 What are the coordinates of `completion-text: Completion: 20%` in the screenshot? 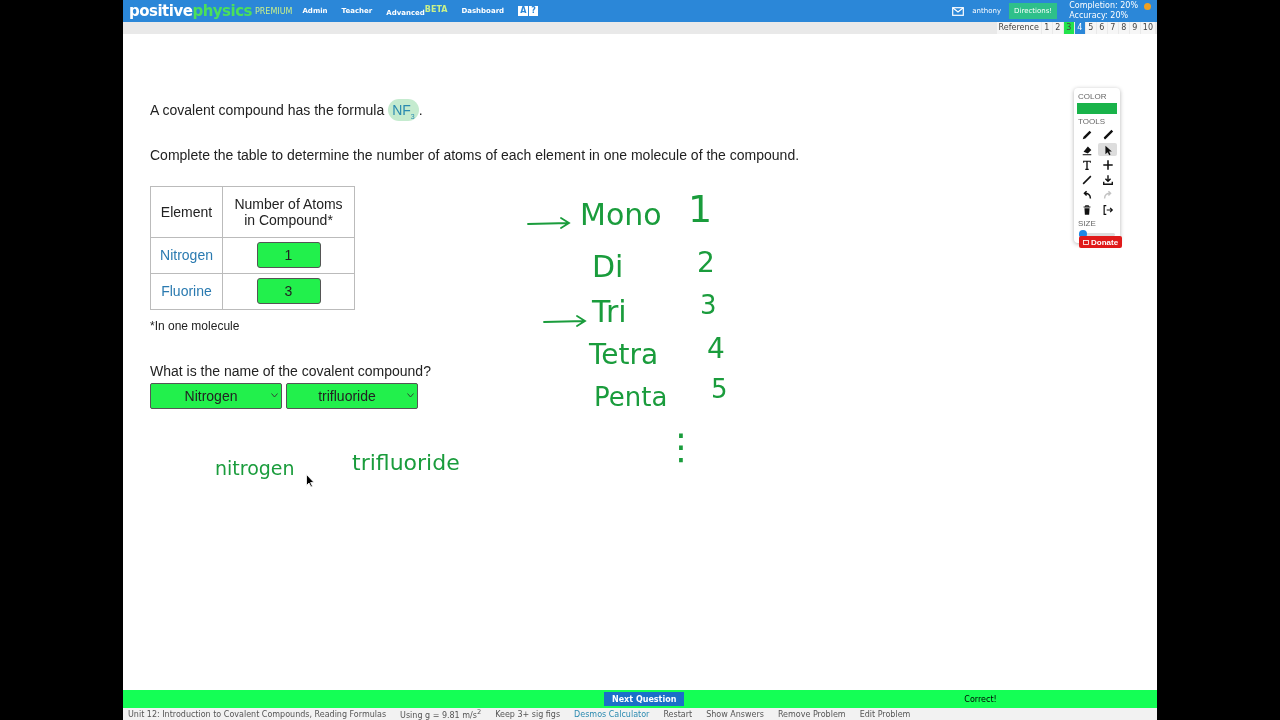 It's located at (1103, 6).